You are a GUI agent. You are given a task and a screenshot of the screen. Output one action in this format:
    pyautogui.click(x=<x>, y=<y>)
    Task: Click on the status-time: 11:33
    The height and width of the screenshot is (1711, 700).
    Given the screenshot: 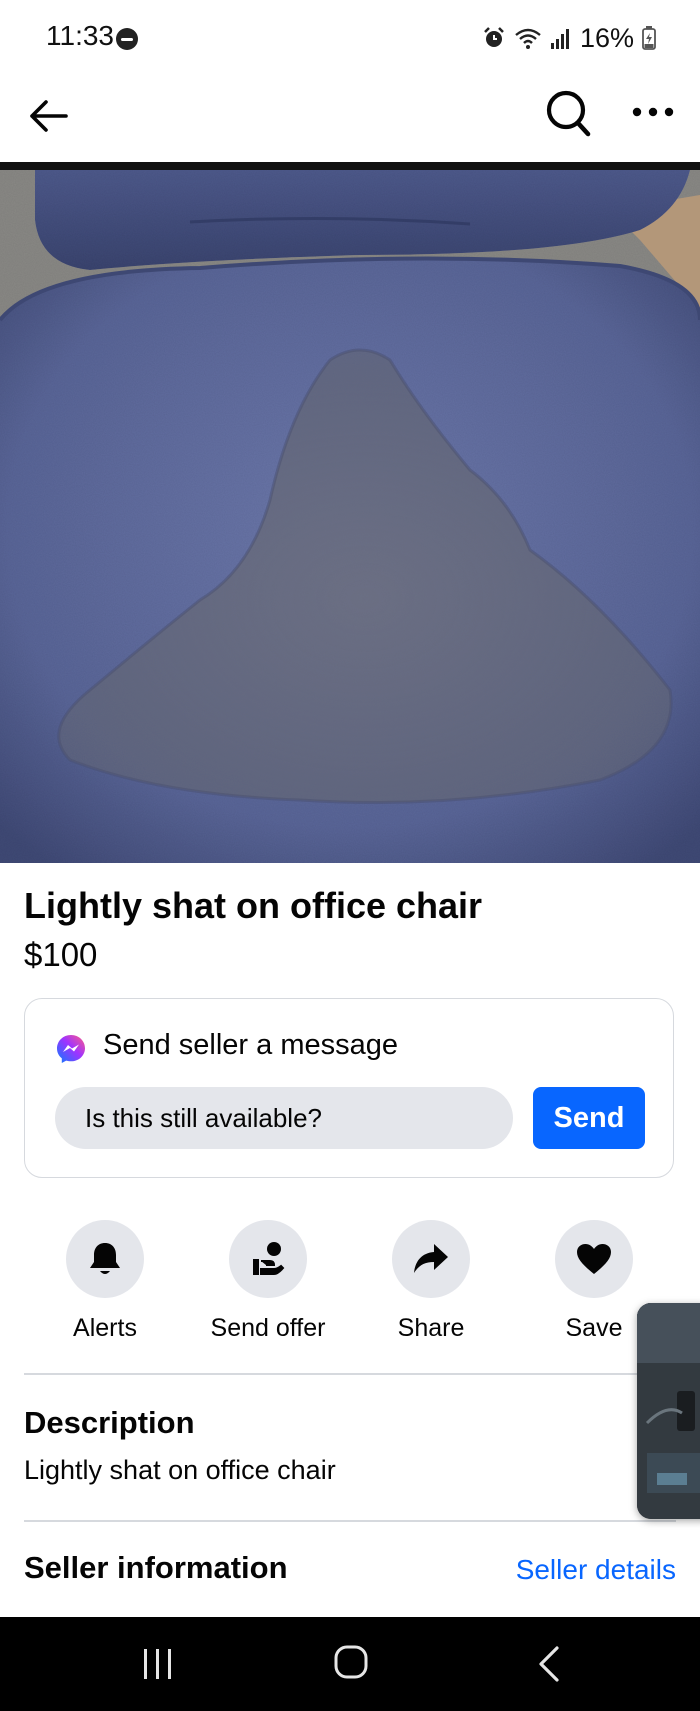 What is the action you would take?
    pyautogui.click(x=80, y=35)
    